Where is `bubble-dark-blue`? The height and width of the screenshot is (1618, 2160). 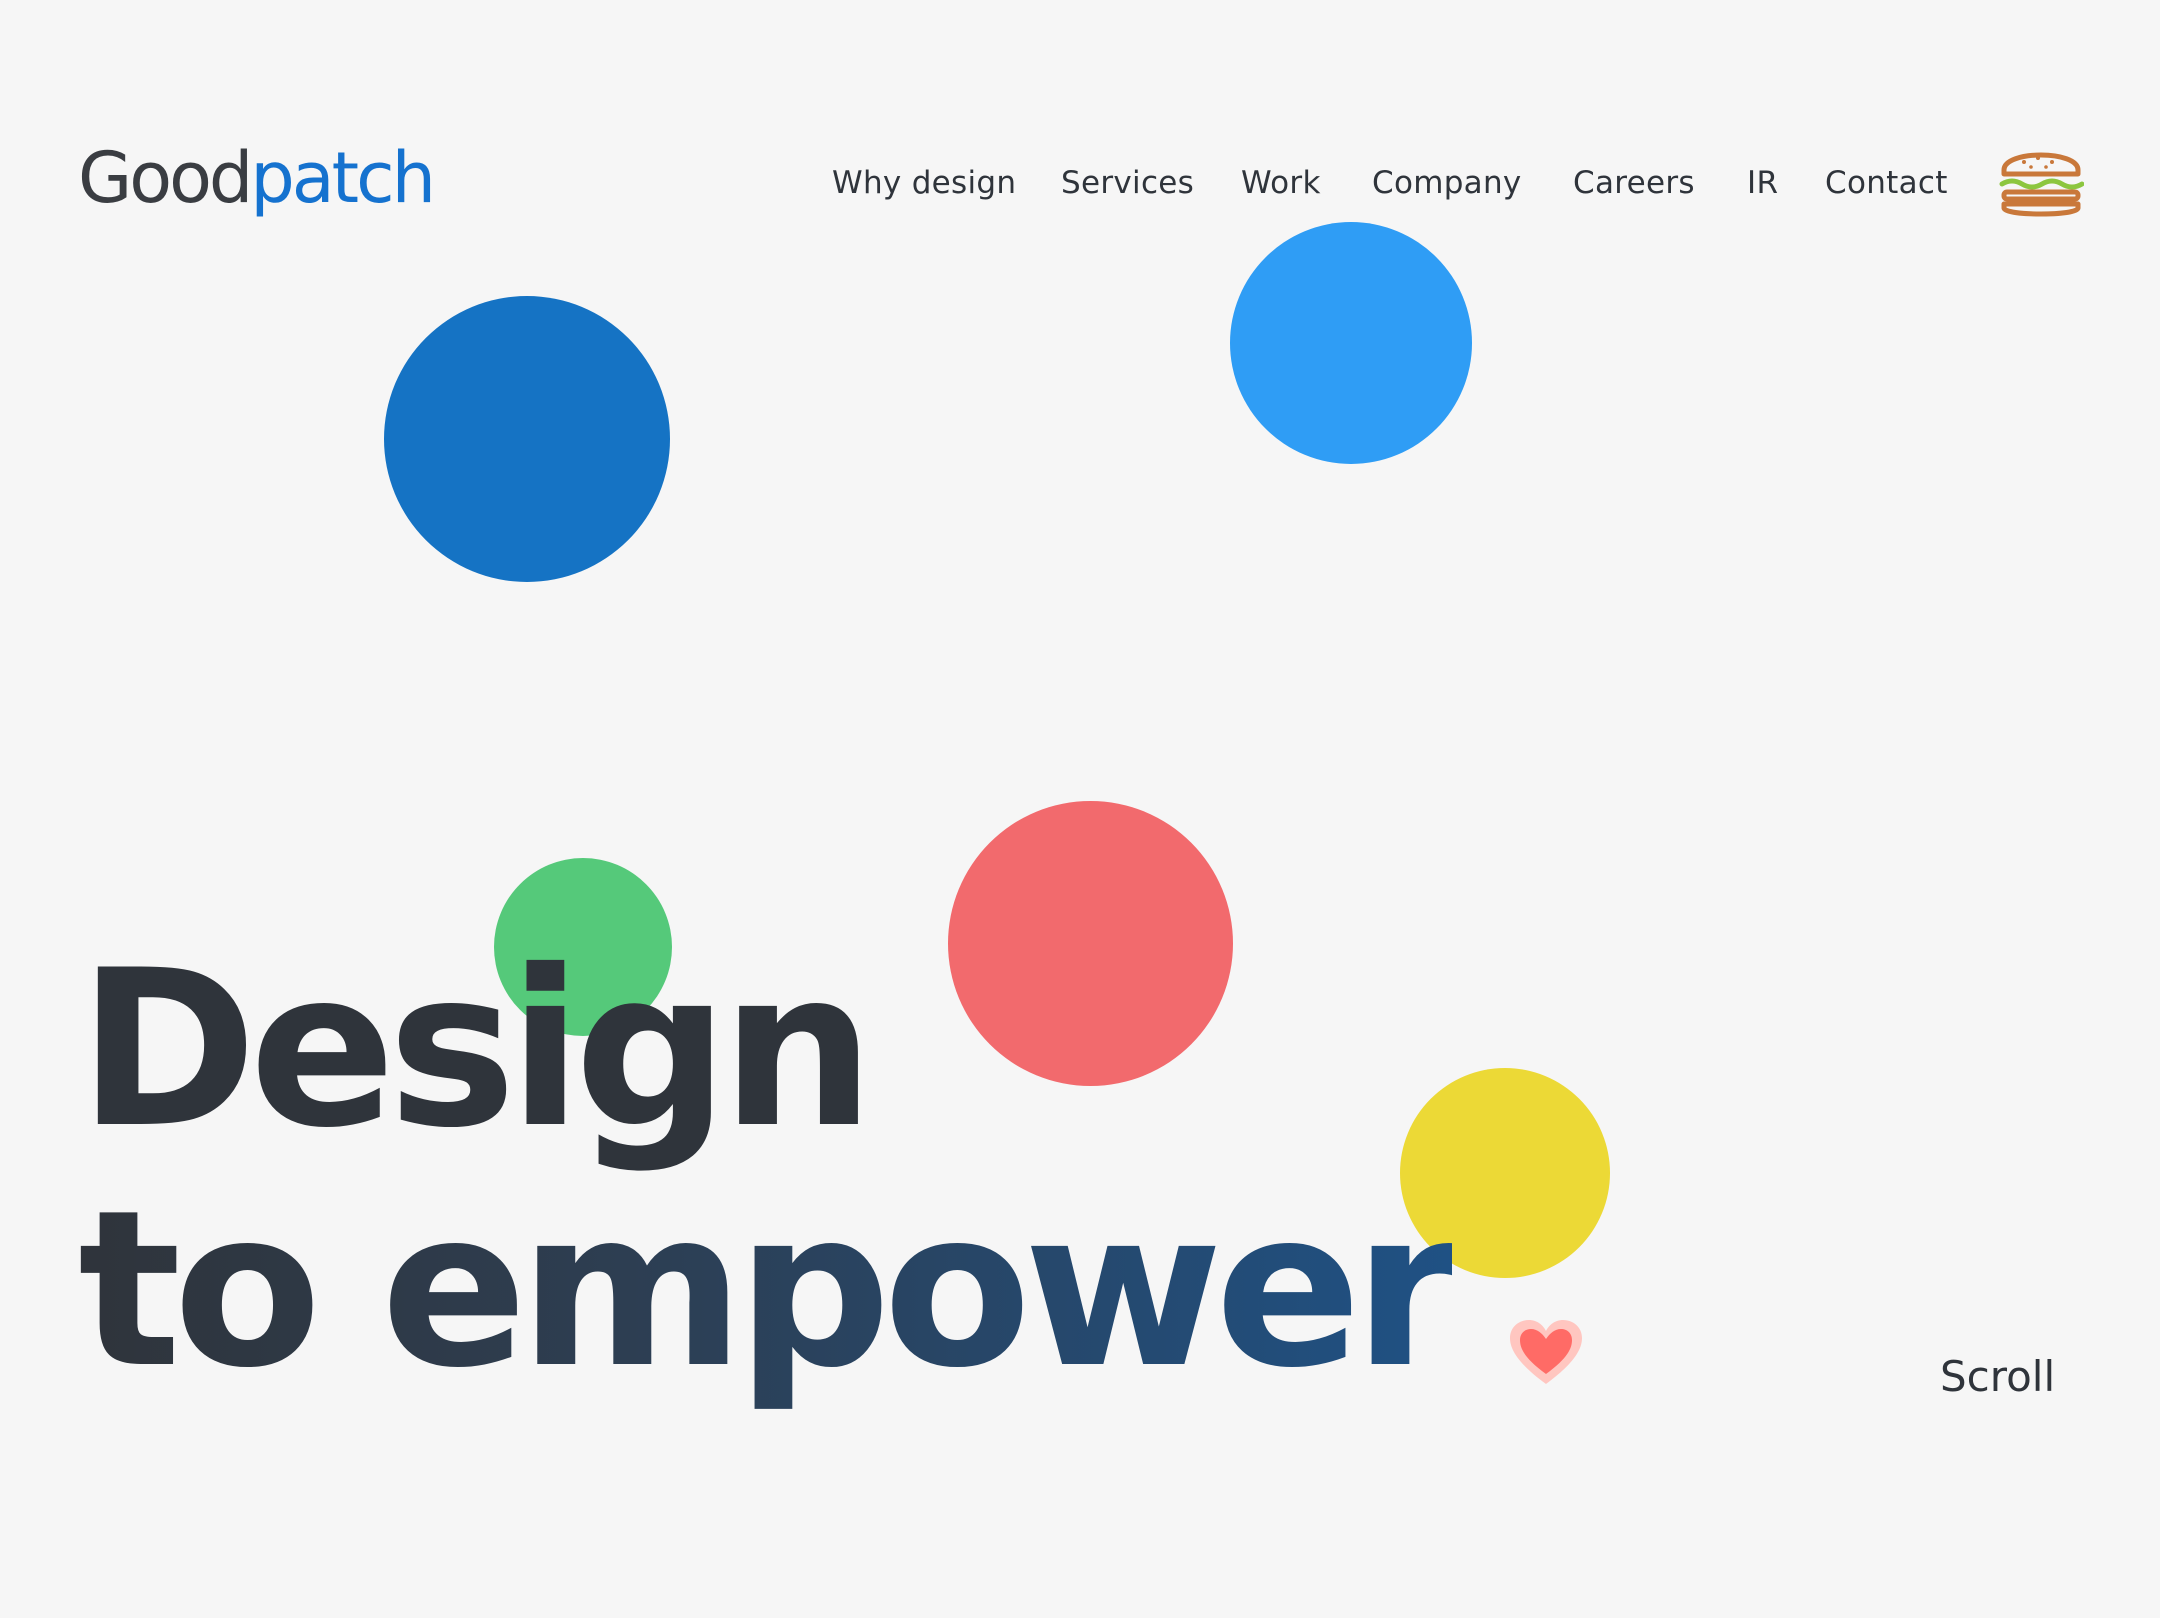
bubble-dark-blue is located at coordinates (527, 439).